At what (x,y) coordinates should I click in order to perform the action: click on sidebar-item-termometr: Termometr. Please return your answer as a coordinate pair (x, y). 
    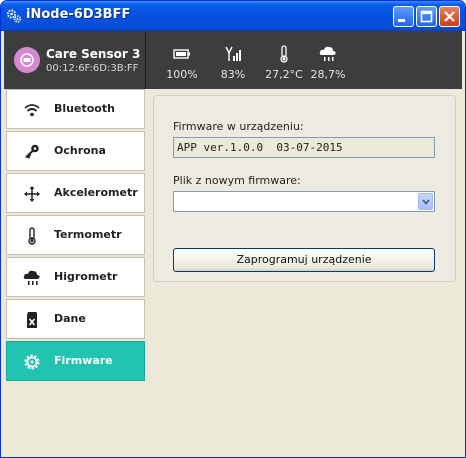
    Looking at the image, I should click on (75, 235).